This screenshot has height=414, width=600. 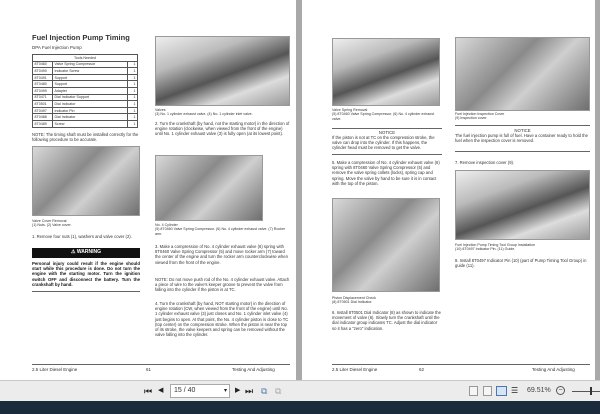 I want to click on table-row: 8T0489 Screw 1, so click(x=85, y=123).